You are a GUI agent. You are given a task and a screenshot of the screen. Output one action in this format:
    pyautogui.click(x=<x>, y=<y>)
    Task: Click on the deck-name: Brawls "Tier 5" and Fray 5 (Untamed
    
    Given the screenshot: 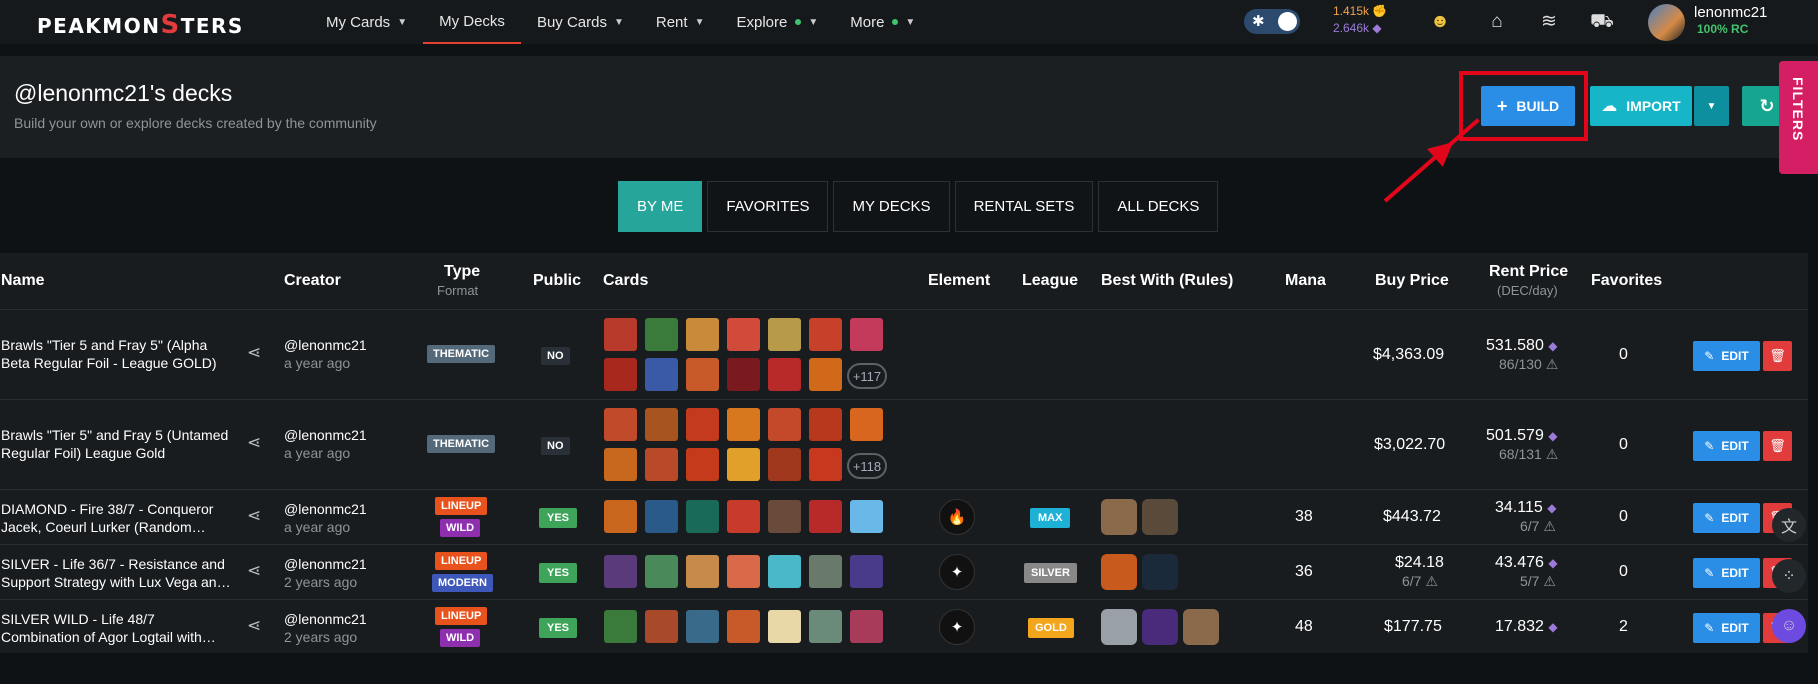 What is the action you would take?
    pyautogui.click(x=114, y=435)
    